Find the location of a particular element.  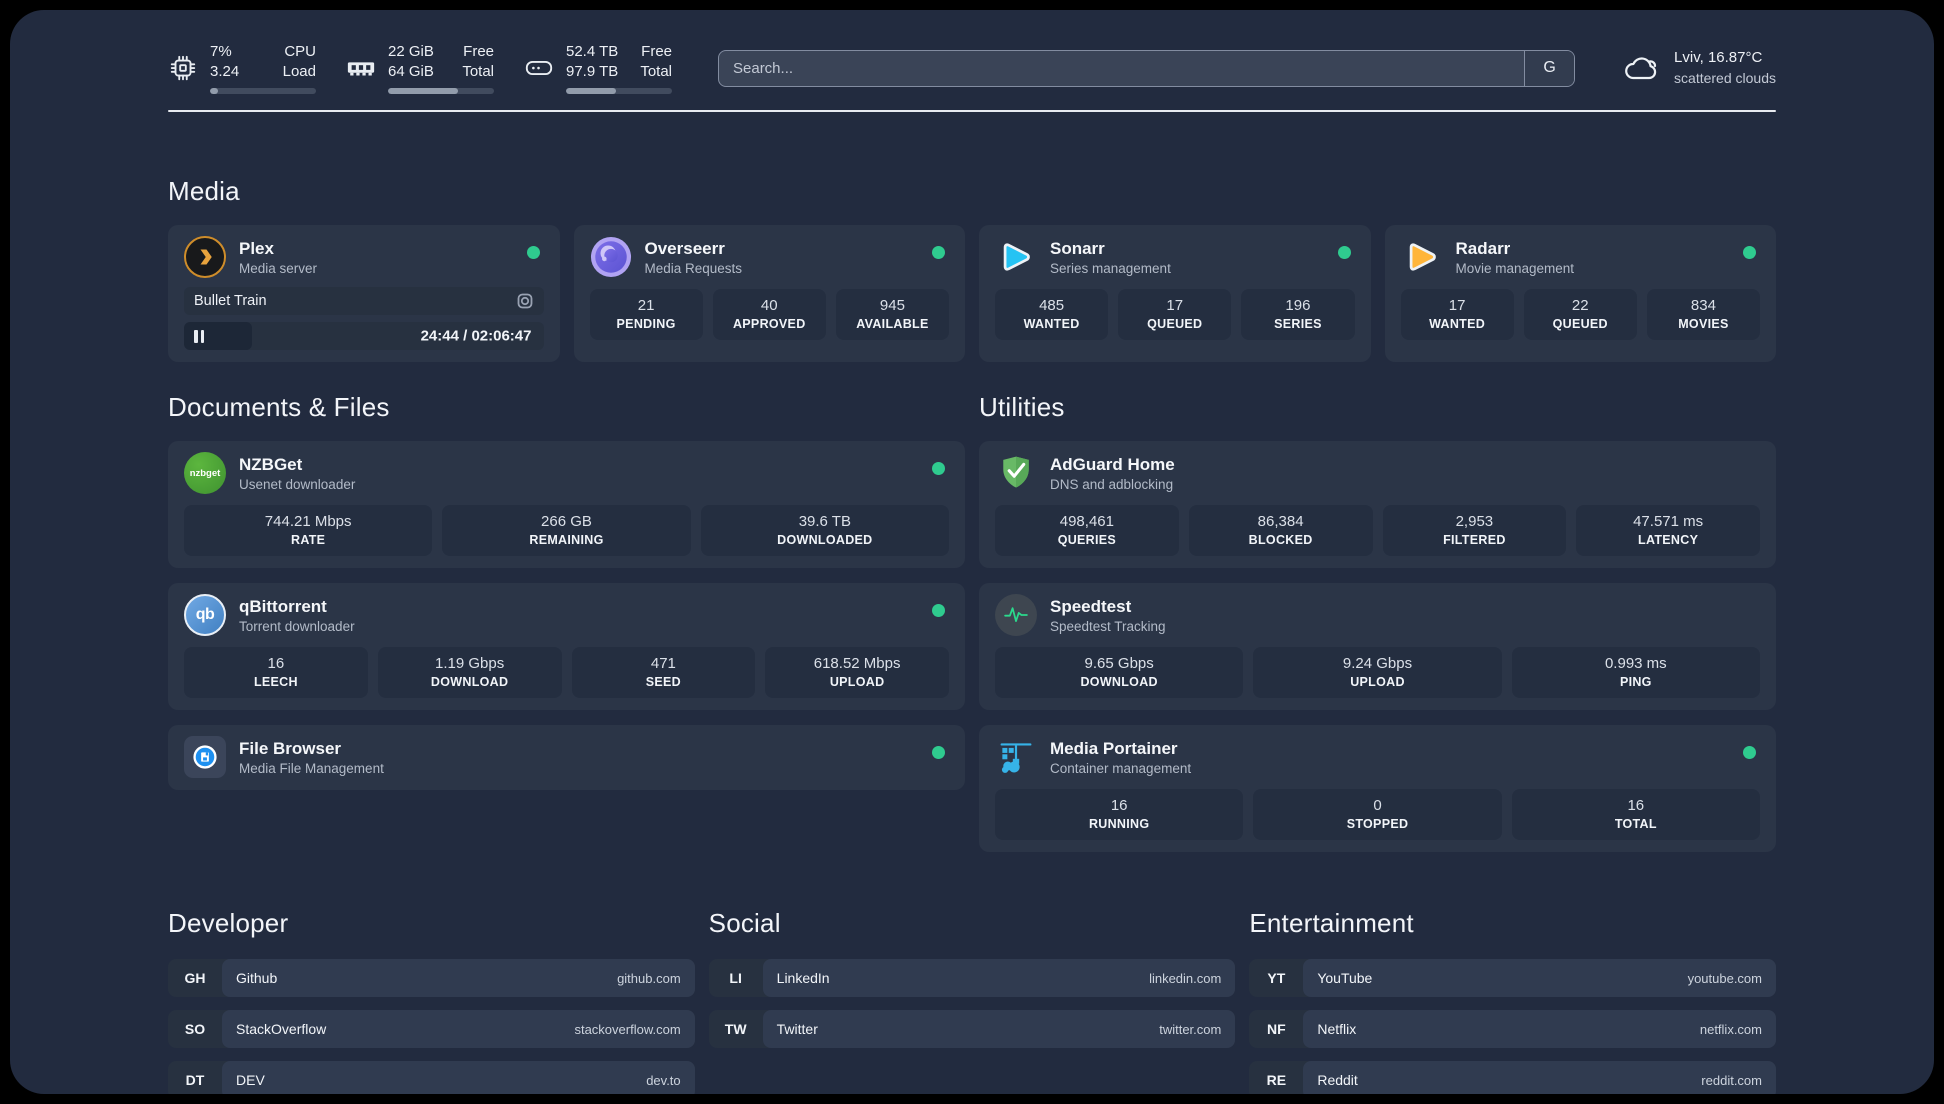

cpu-labels: CPU Load is located at coordinates (299, 61).